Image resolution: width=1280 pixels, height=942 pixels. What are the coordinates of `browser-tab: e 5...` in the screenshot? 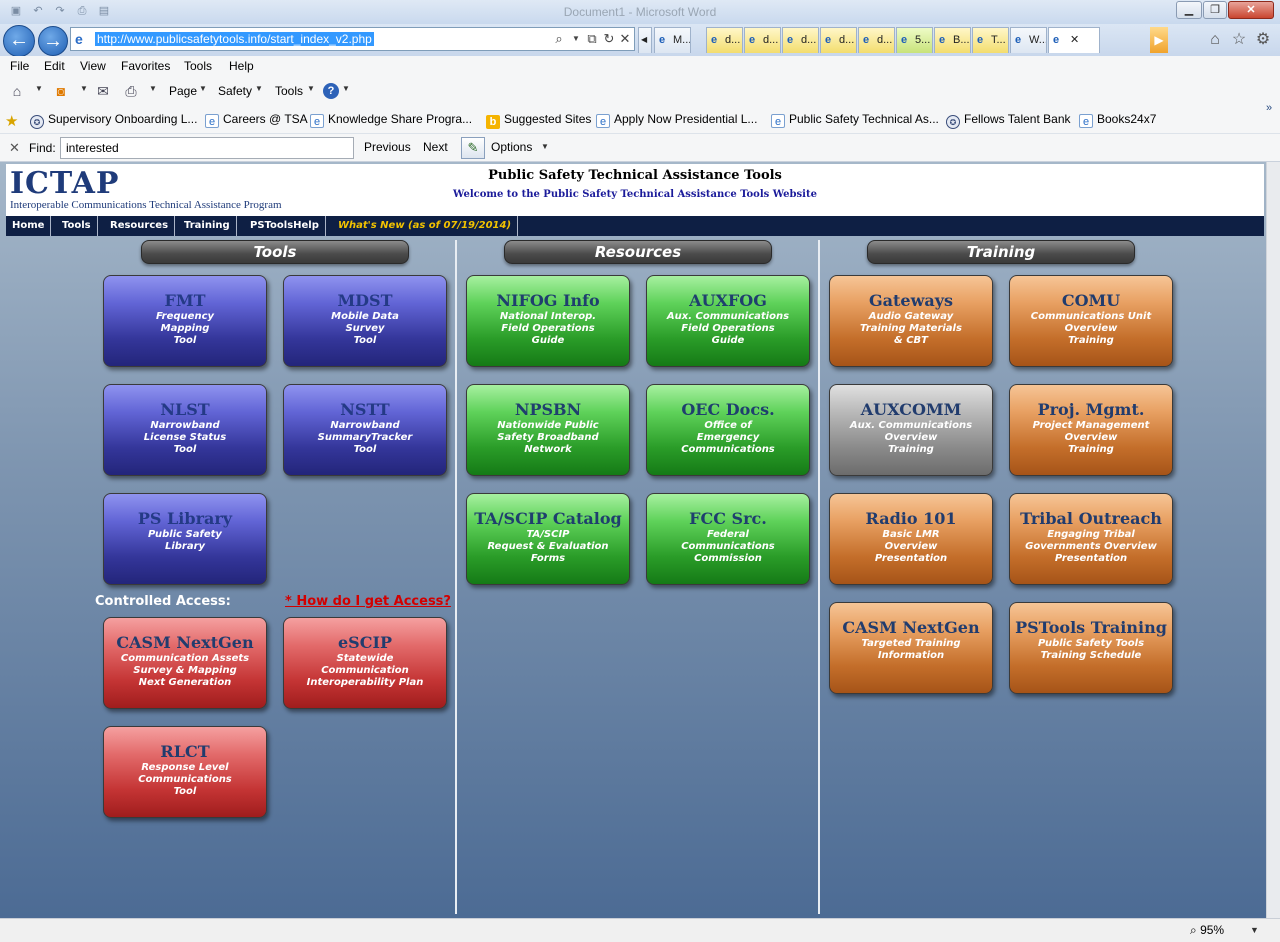 It's located at (914, 40).